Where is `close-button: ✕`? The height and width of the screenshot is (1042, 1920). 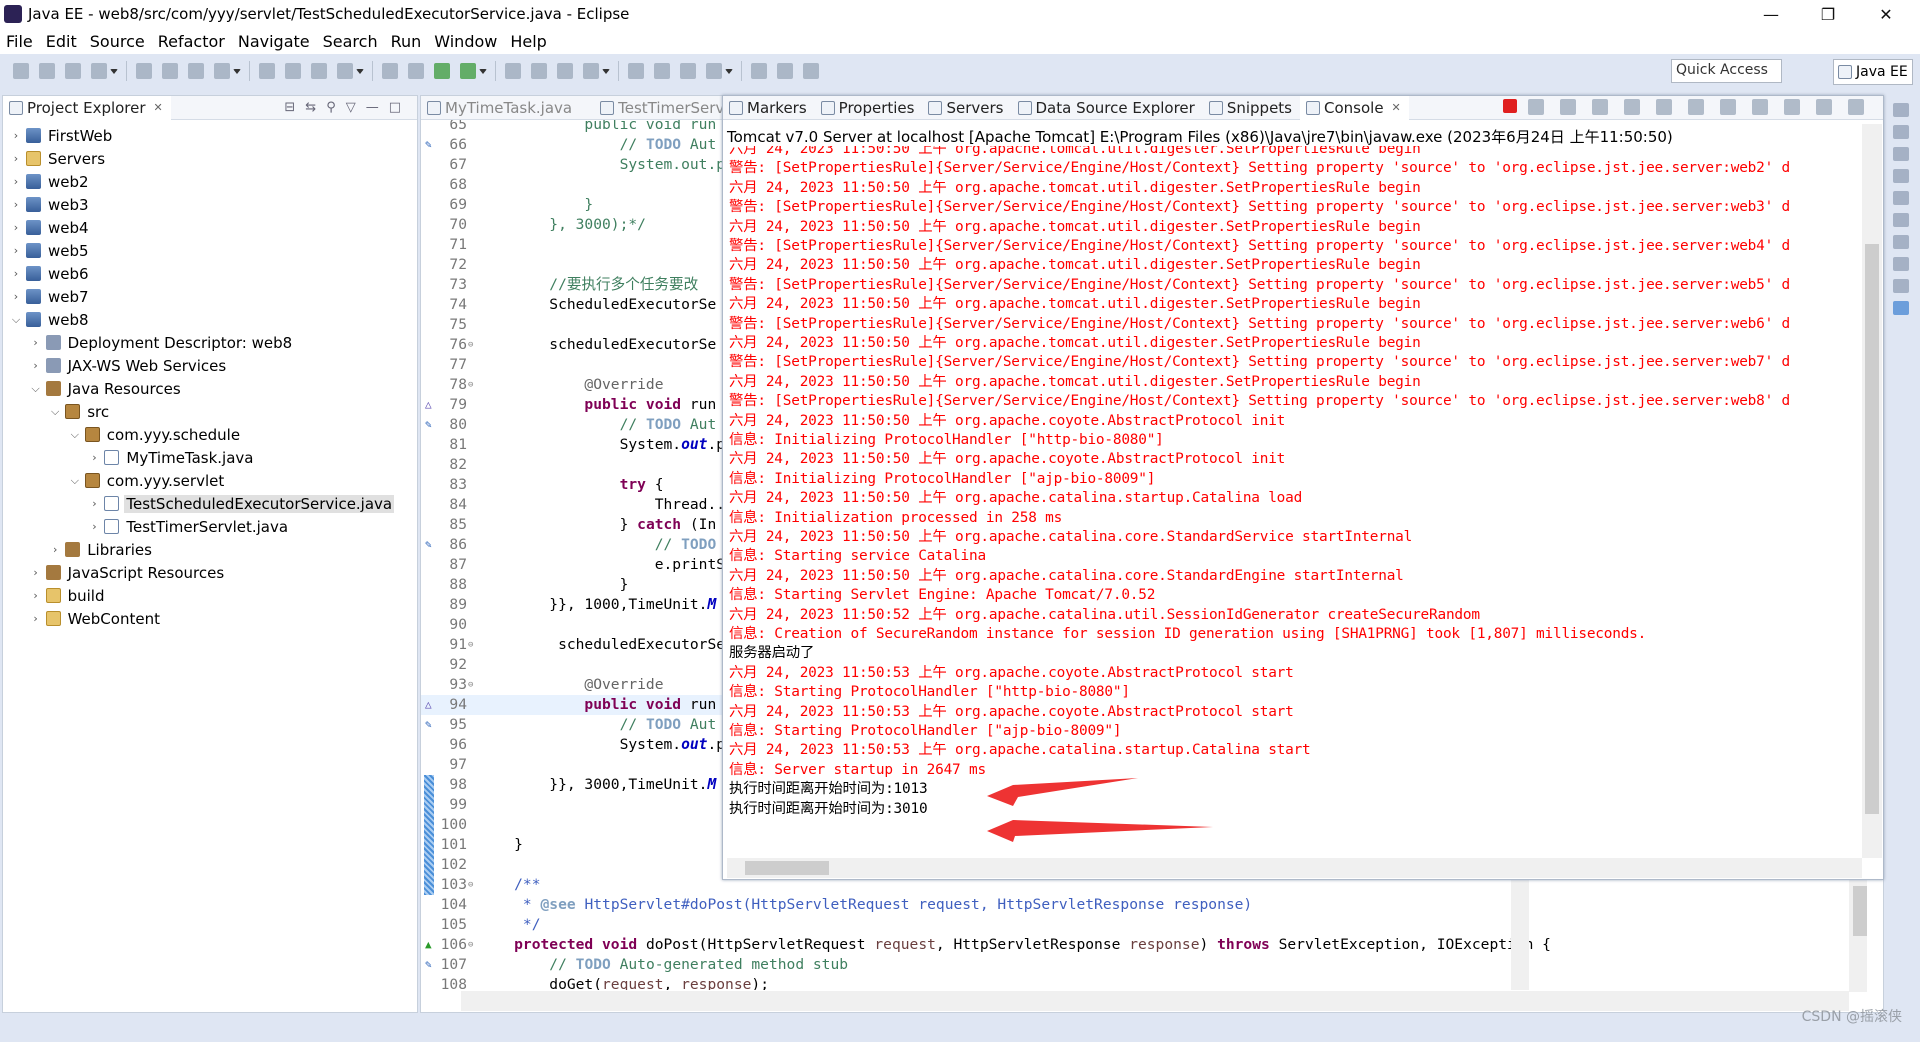 close-button: ✕ is located at coordinates (1886, 14).